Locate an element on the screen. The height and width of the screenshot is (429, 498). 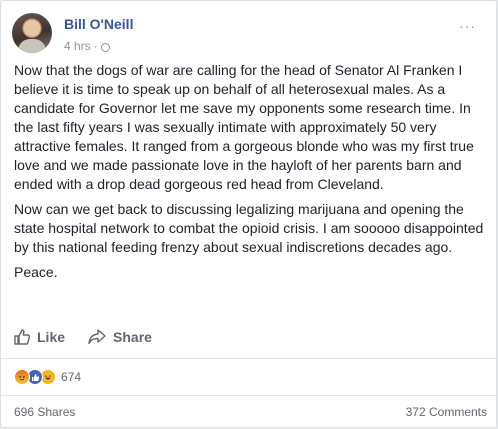
post-time: 4 hrs is located at coordinates (77, 46).